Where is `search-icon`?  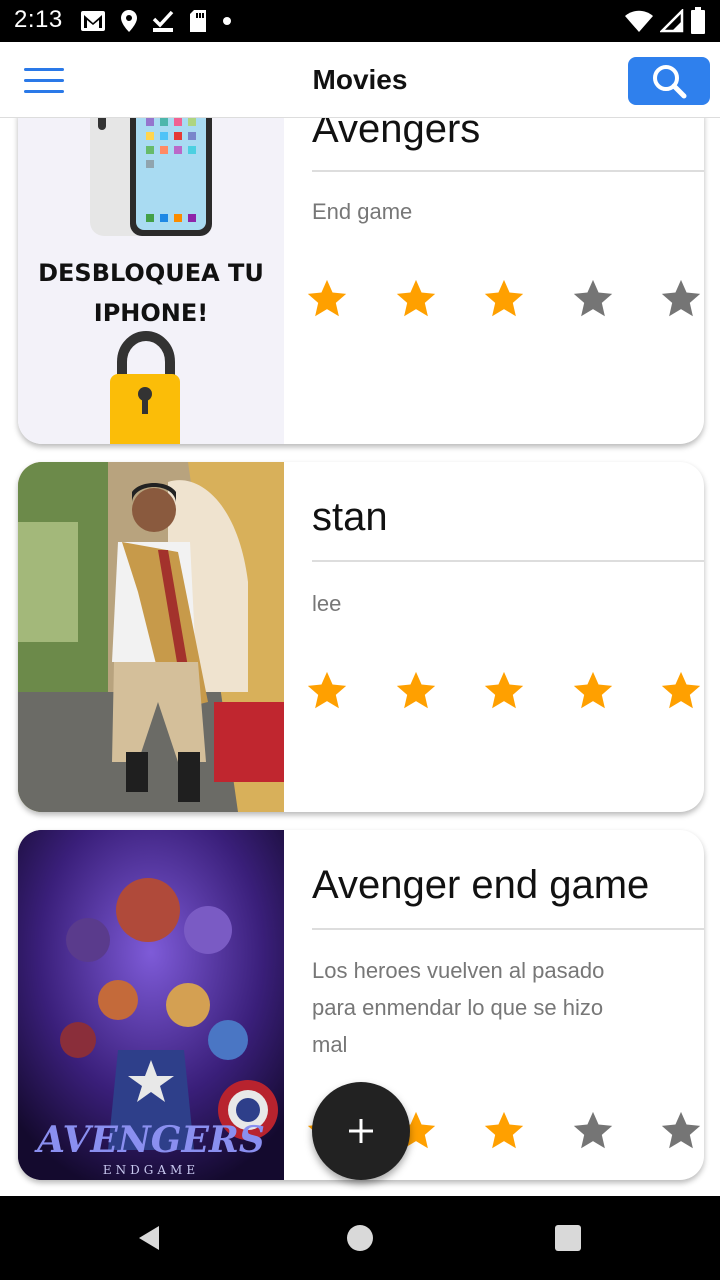 search-icon is located at coordinates (670, 82).